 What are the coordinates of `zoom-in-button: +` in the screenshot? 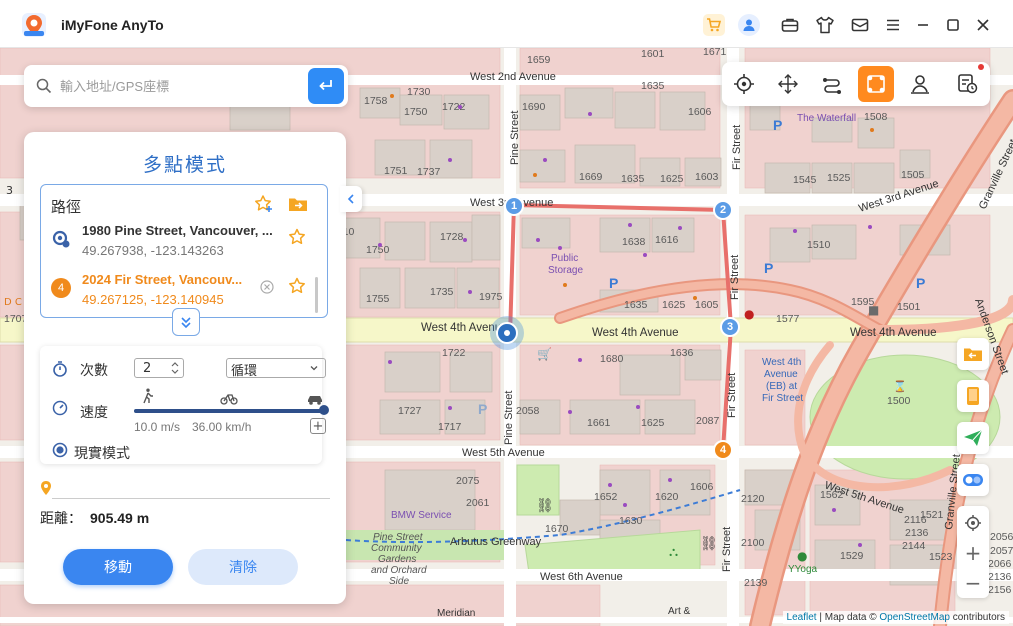 It's located at (973, 553).